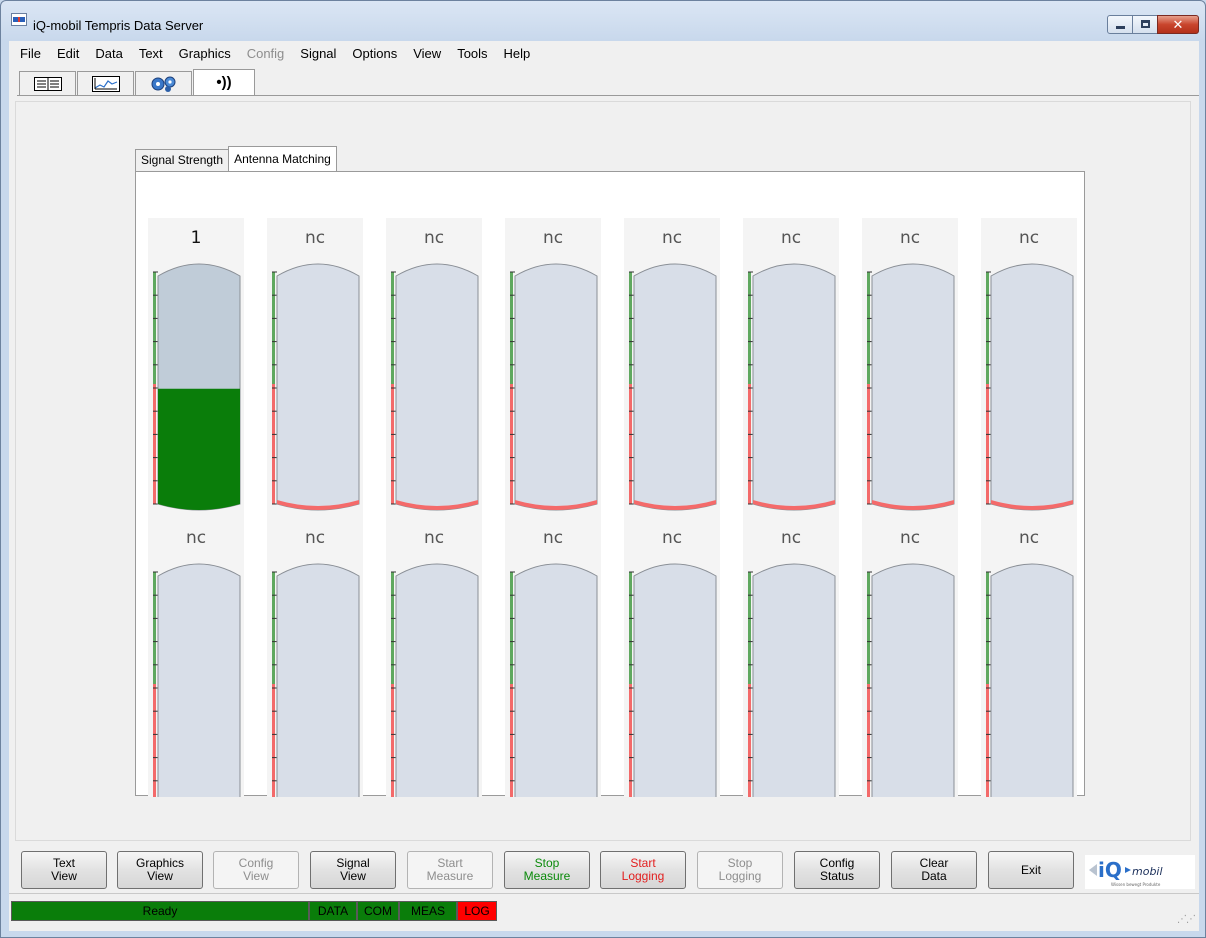 This screenshot has width=1206, height=938. I want to click on antenna-icon: •)), so click(224, 82).